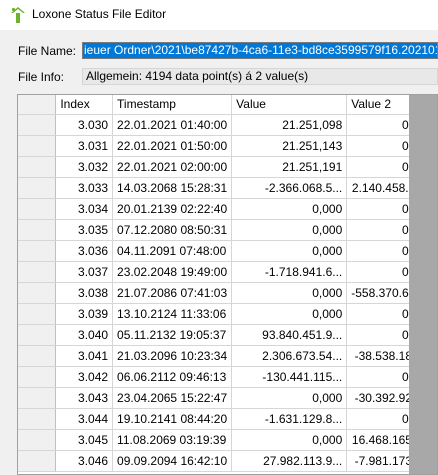  What do you see at coordinates (172, 167) in the screenshot?
I see `cell-timestamp: 22.01.2021 02:00:00` at bounding box center [172, 167].